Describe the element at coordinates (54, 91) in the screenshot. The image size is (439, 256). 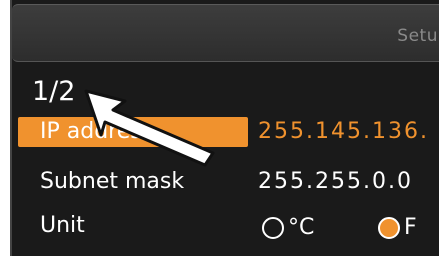
I see `page-indicator: 1/2` at that location.